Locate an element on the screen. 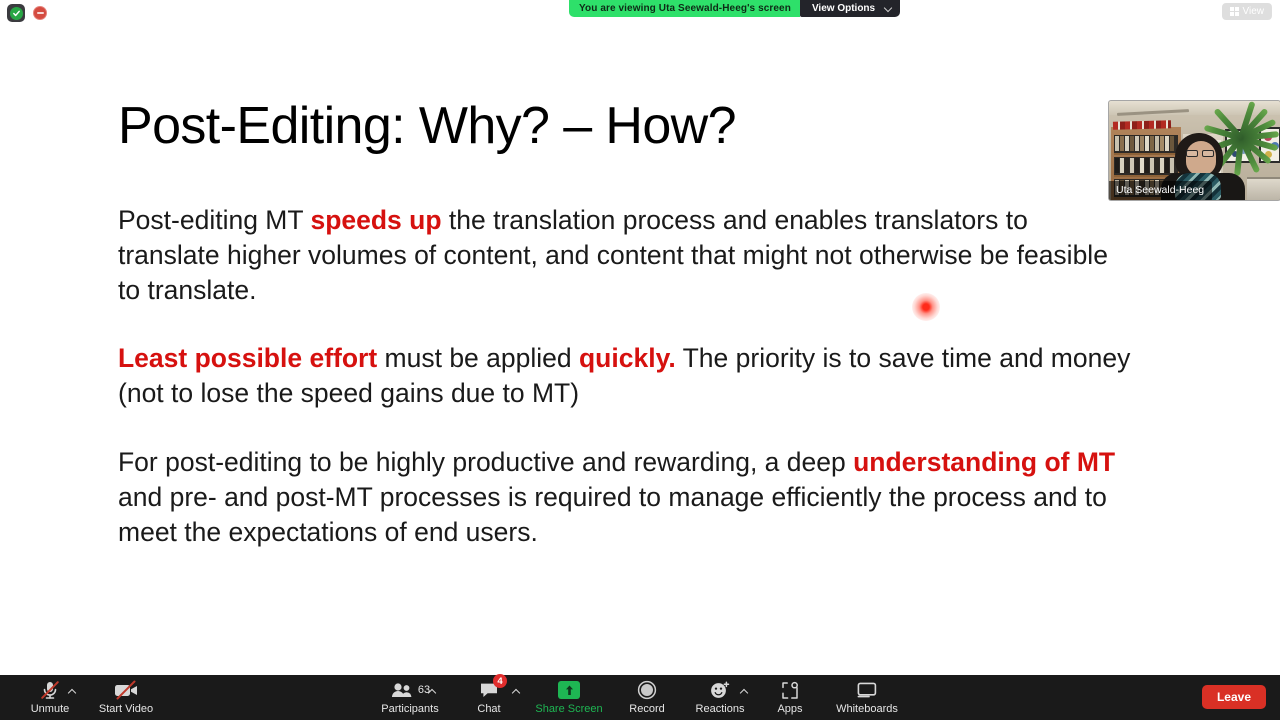 The image size is (1280, 720). laser-pointer-dot-icon is located at coordinates (926, 307).